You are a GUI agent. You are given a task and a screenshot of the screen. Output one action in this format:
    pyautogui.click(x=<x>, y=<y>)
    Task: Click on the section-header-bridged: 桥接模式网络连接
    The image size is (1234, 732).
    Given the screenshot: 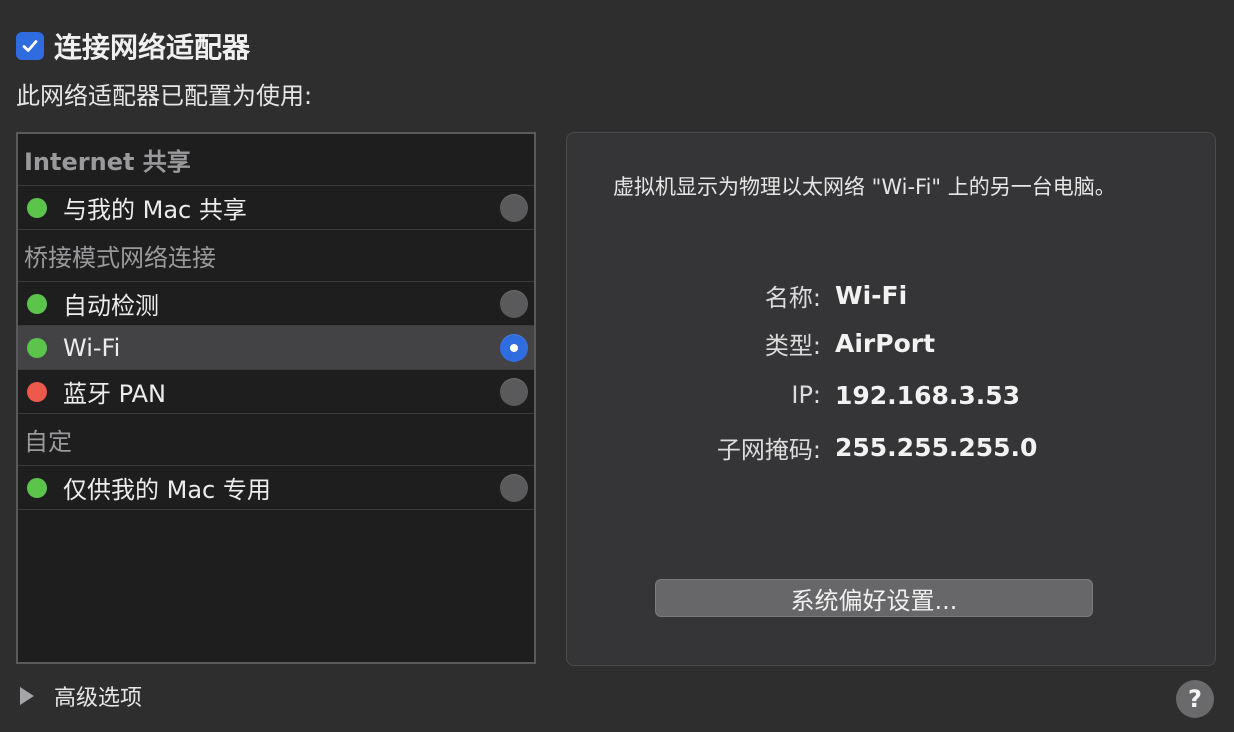 What is the action you would take?
    pyautogui.click(x=276, y=256)
    